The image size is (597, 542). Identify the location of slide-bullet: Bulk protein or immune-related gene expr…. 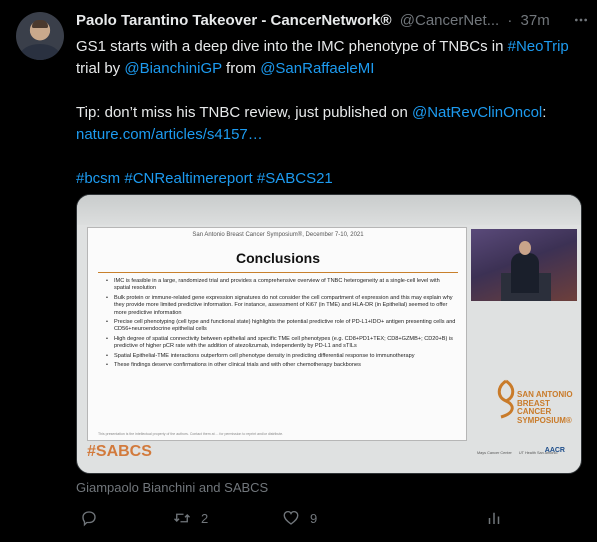
(281, 306).